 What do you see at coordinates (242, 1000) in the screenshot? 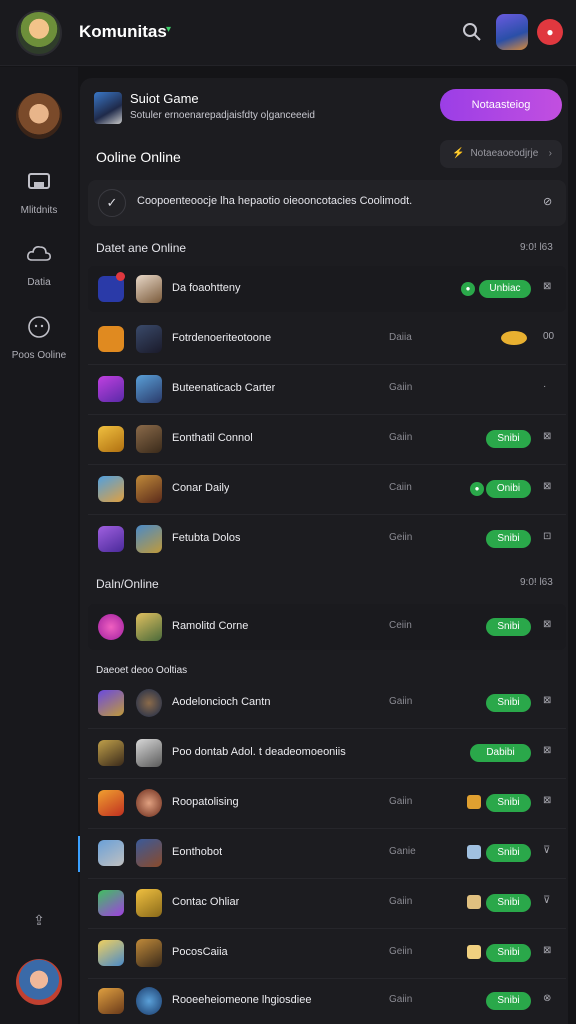
I see `row-name: Rooeeheiomeone lhgiosdiee` at bounding box center [242, 1000].